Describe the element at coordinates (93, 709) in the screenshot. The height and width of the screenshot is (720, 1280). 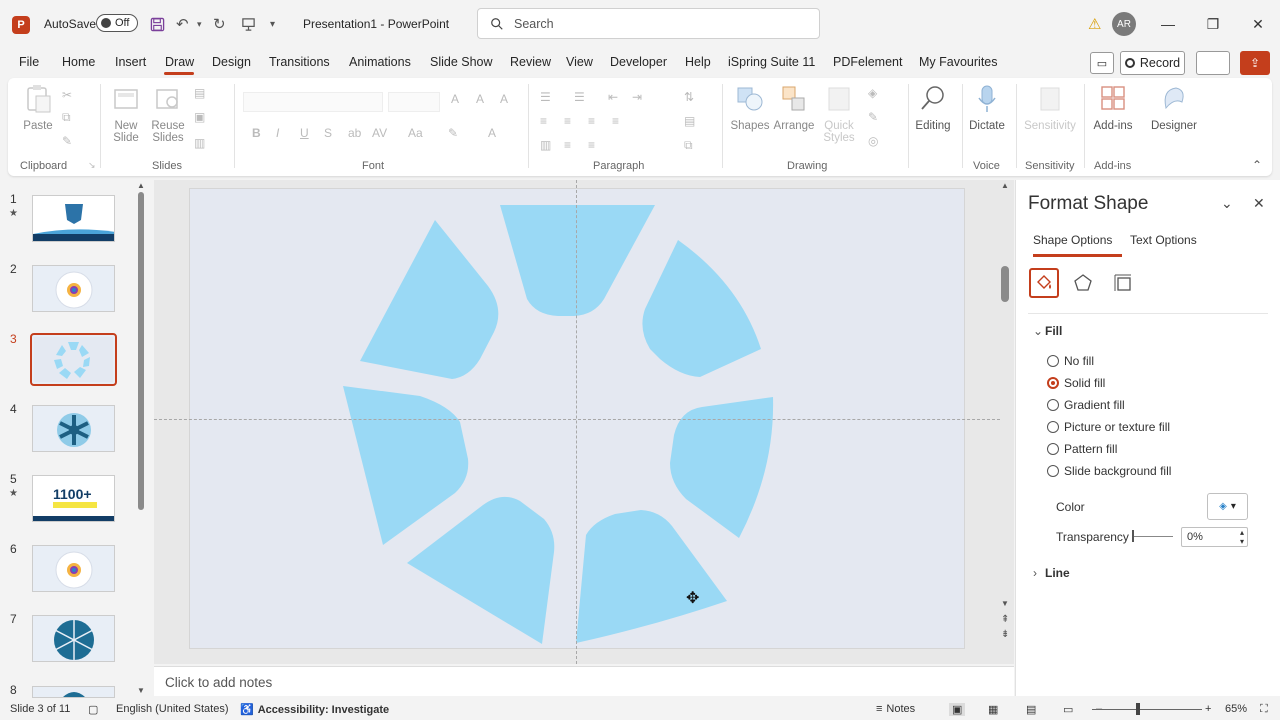
I see `spell-check-icon: ▢` at that location.